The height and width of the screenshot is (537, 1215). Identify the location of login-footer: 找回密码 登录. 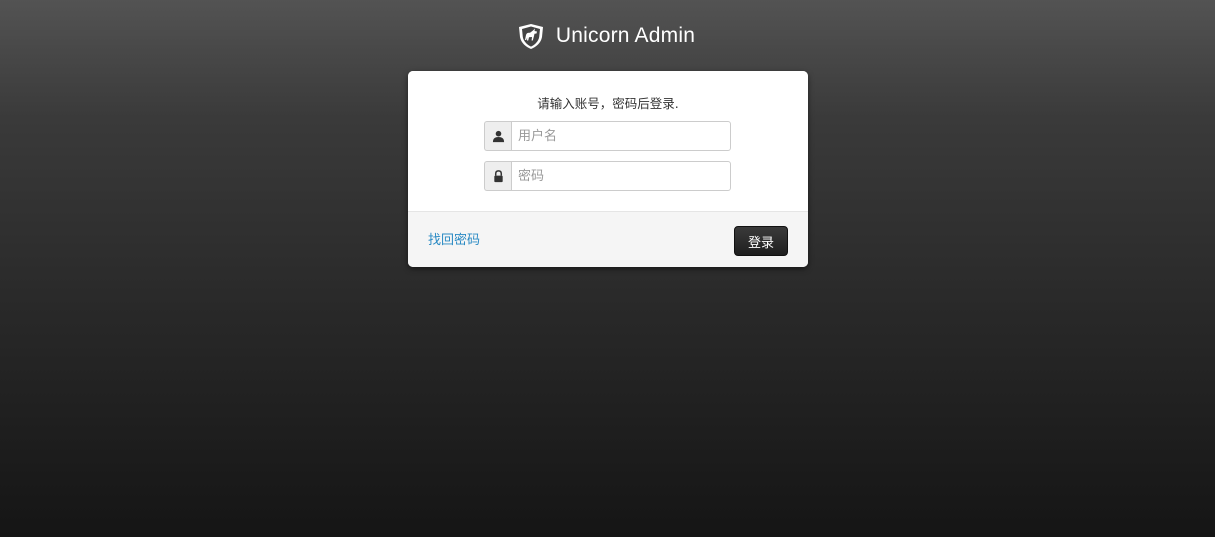
(608, 239).